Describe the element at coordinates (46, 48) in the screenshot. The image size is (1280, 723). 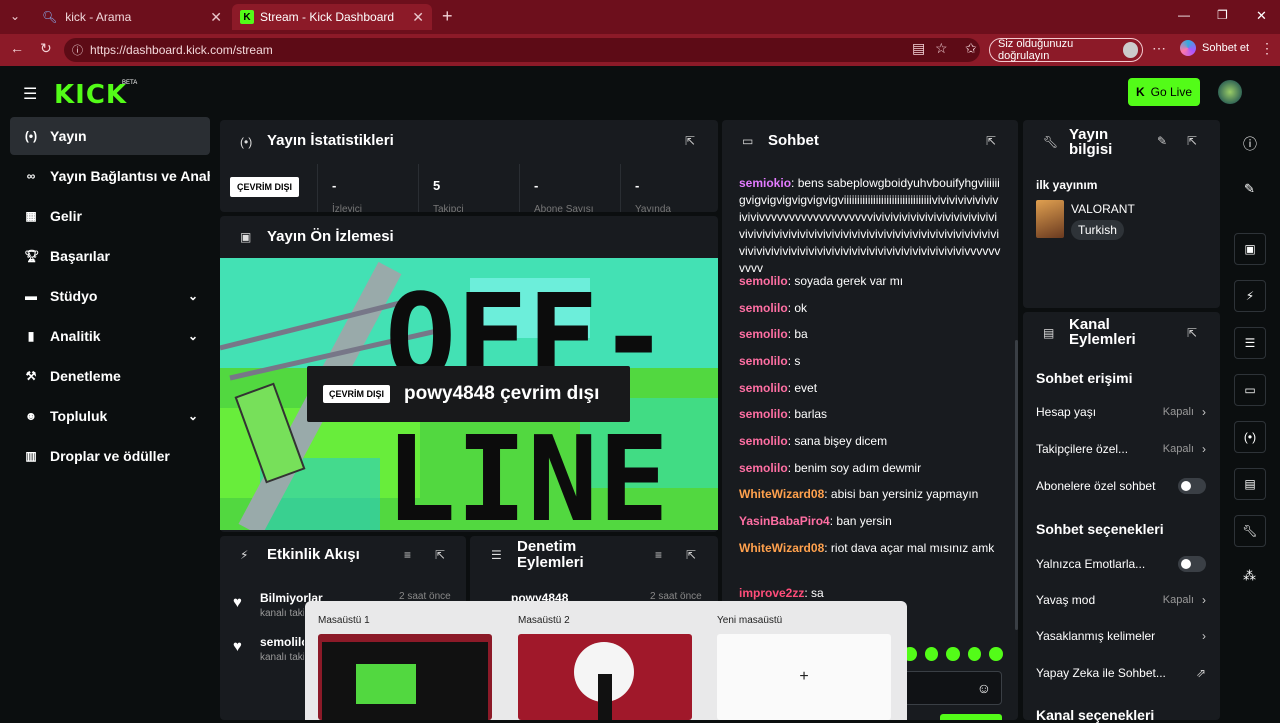
I see `reload-icon: ↻` at that location.